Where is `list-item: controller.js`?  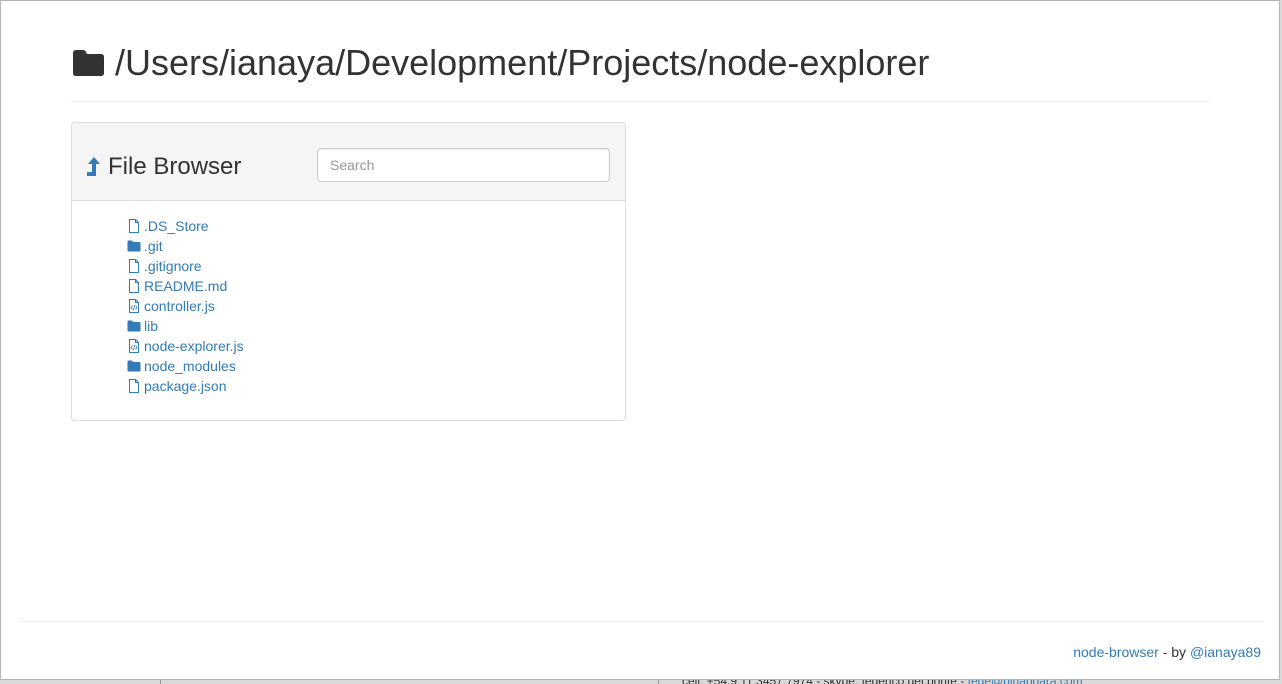 list-item: controller.js is located at coordinates (376, 306).